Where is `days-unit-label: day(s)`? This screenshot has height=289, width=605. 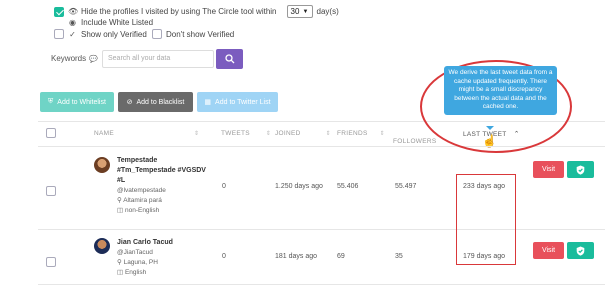
days-unit-label: day(s) is located at coordinates (327, 11).